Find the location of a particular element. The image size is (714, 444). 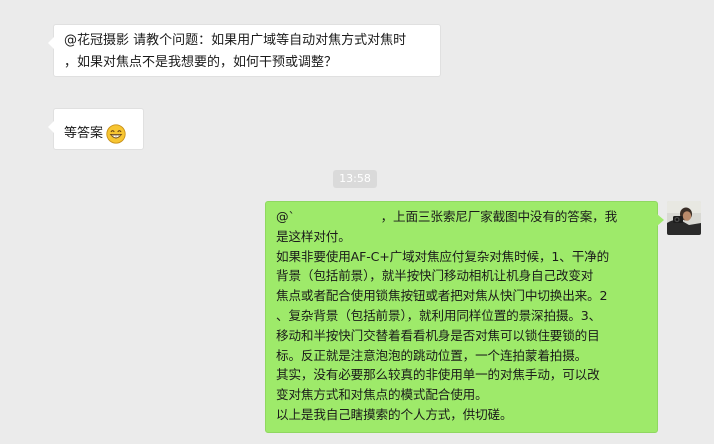

message-line: 是这样对付。 is located at coordinates (313, 236).